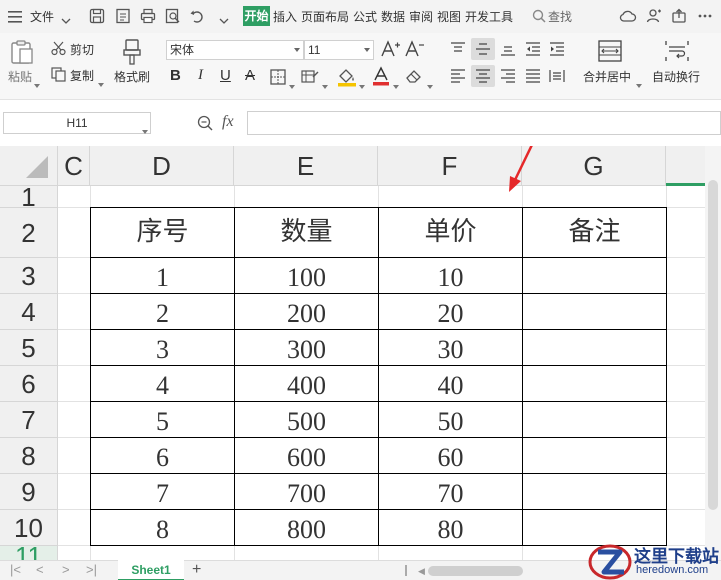 This screenshot has height=580, width=721. Describe the element at coordinates (205, 125) in the screenshot. I see `zoom-icon` at that location.